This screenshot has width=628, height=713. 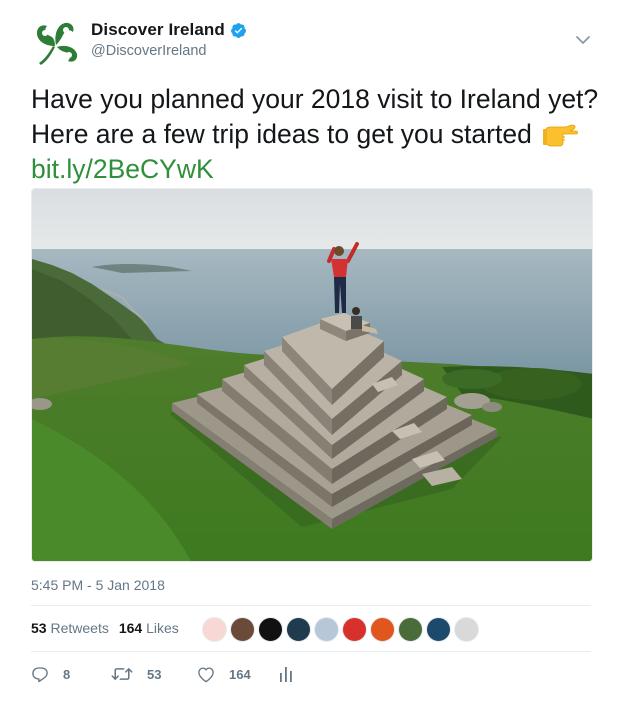 I want to click on retweets-label: Retweets, so click(x=79, y=628).